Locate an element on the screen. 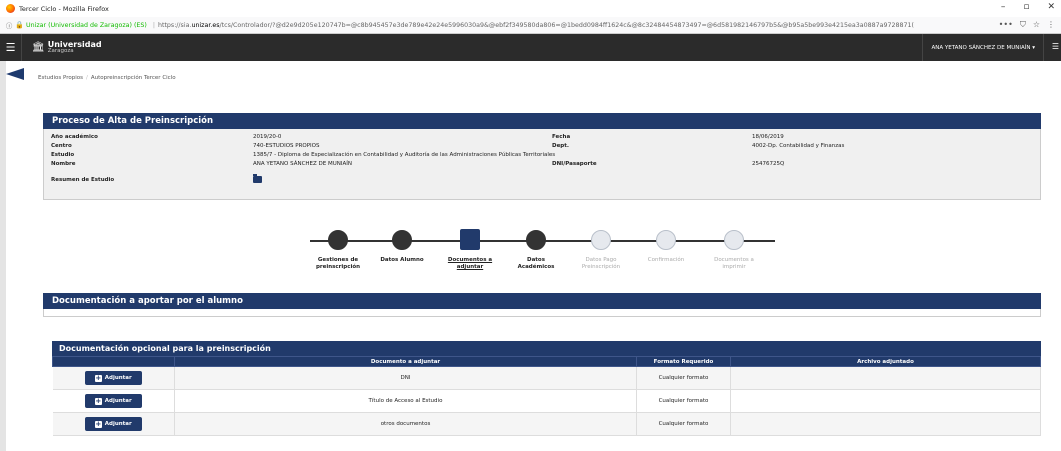  step-label-line2: imprimir is located at coordinates (734, 267).